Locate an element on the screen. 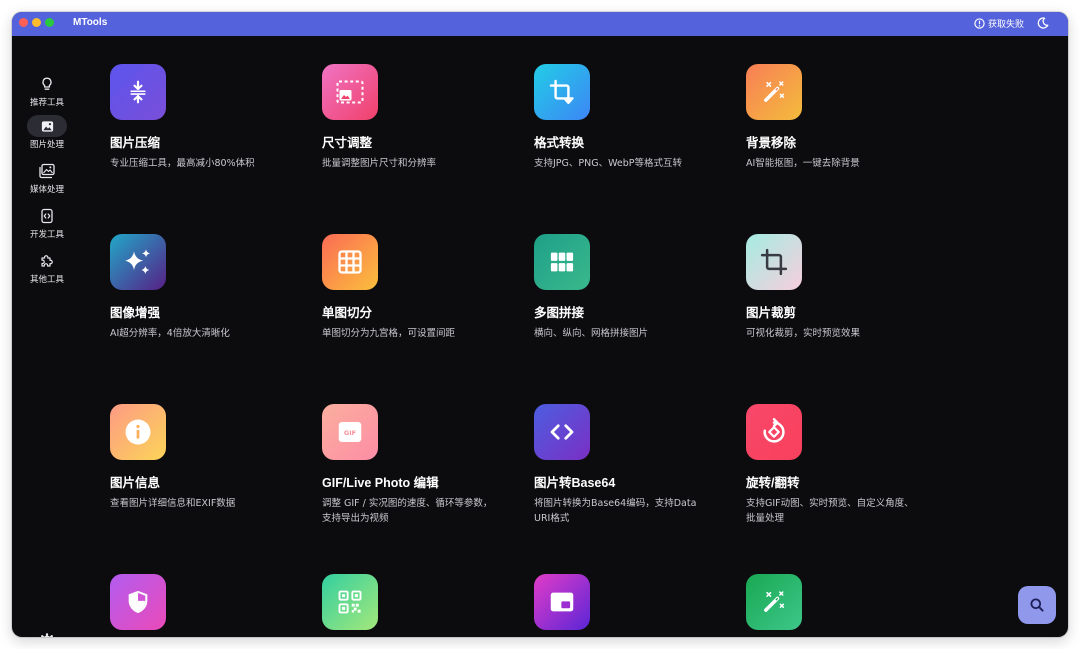 The width and height of the screenshot is (1080, 649). tool-description: 单图切分为九宫格，可设置间距 is located at coordinates (389, 333).